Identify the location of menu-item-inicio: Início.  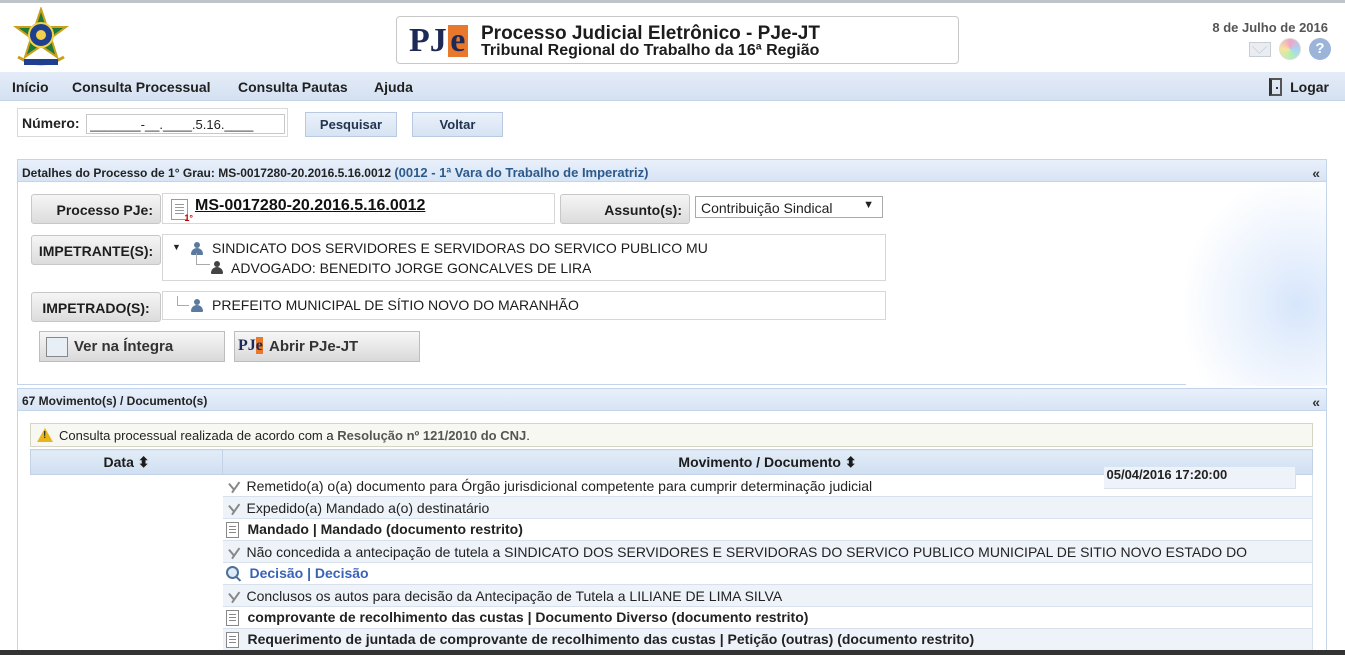
(30, 87).